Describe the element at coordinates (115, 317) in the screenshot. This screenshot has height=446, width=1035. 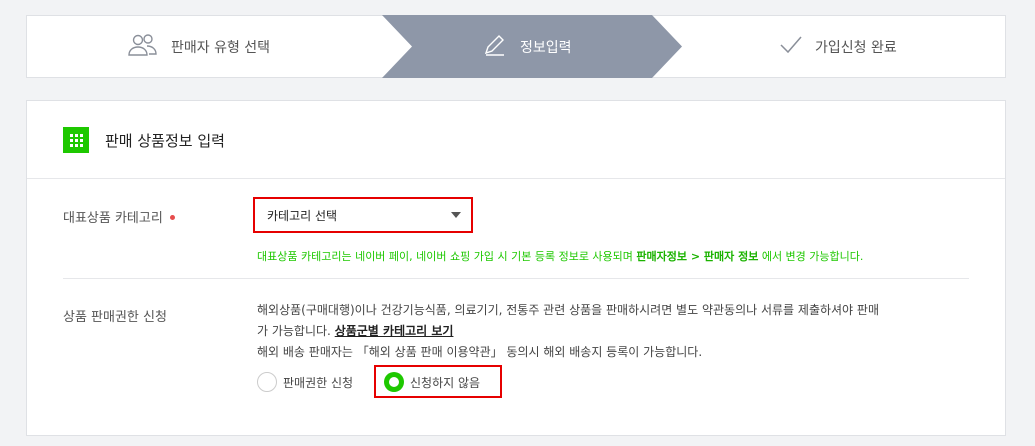
I see `permission-label: 상품 판매권한 신청` at that location.